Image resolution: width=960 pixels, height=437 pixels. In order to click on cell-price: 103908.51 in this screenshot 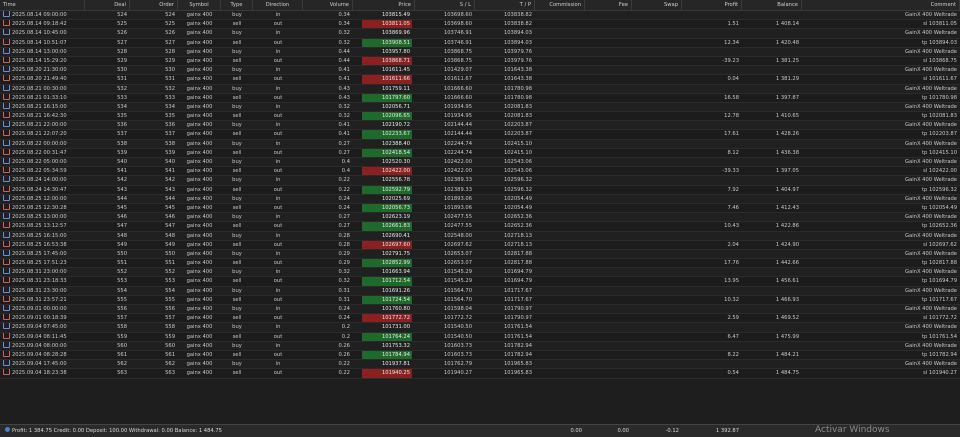, I will do `click(384, 42)`.